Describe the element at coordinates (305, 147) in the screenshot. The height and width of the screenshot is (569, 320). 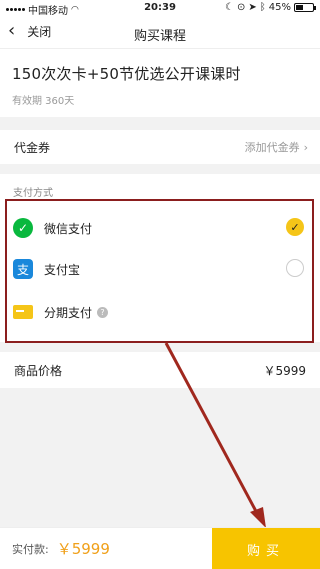
I see `chevron-right-icon: ›` at that location.